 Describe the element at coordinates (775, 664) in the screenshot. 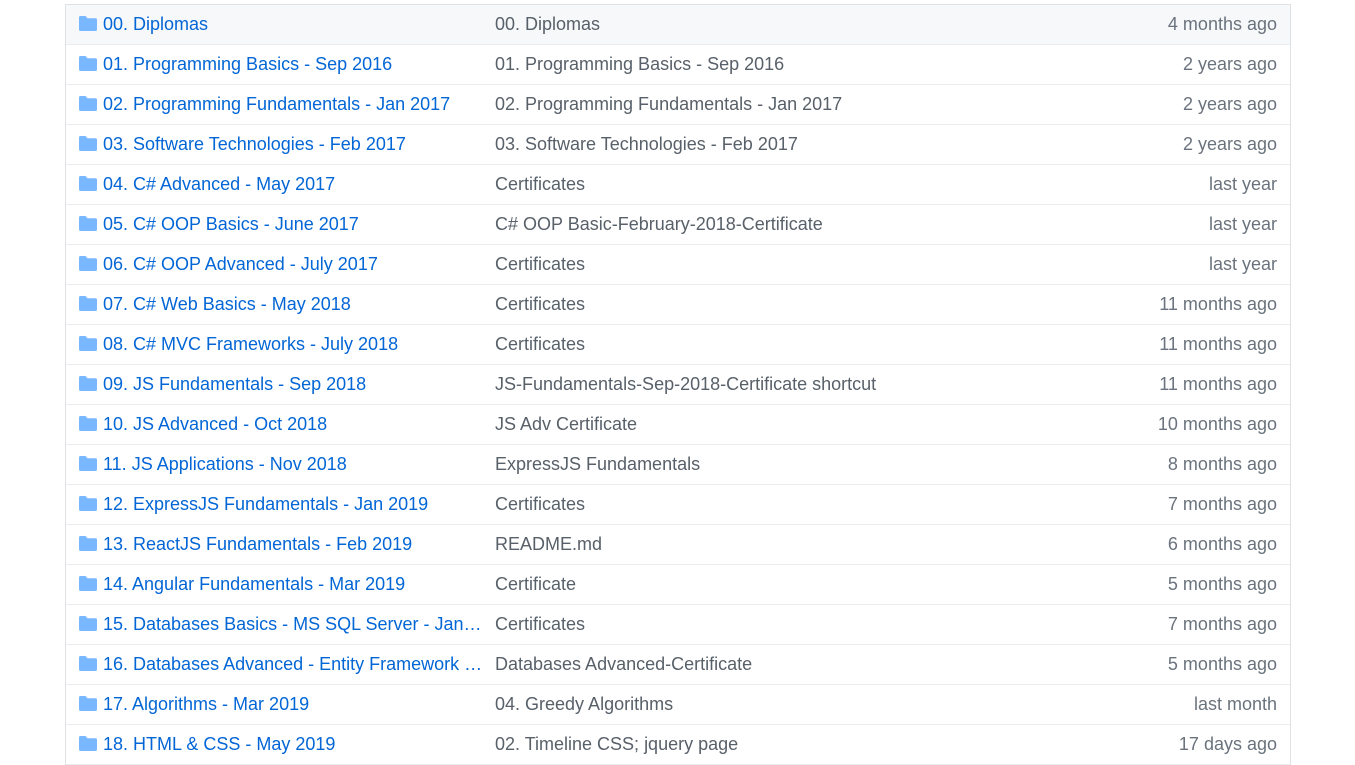

I see `commit-message-link: Databases Advanced-Certificate` at that location.